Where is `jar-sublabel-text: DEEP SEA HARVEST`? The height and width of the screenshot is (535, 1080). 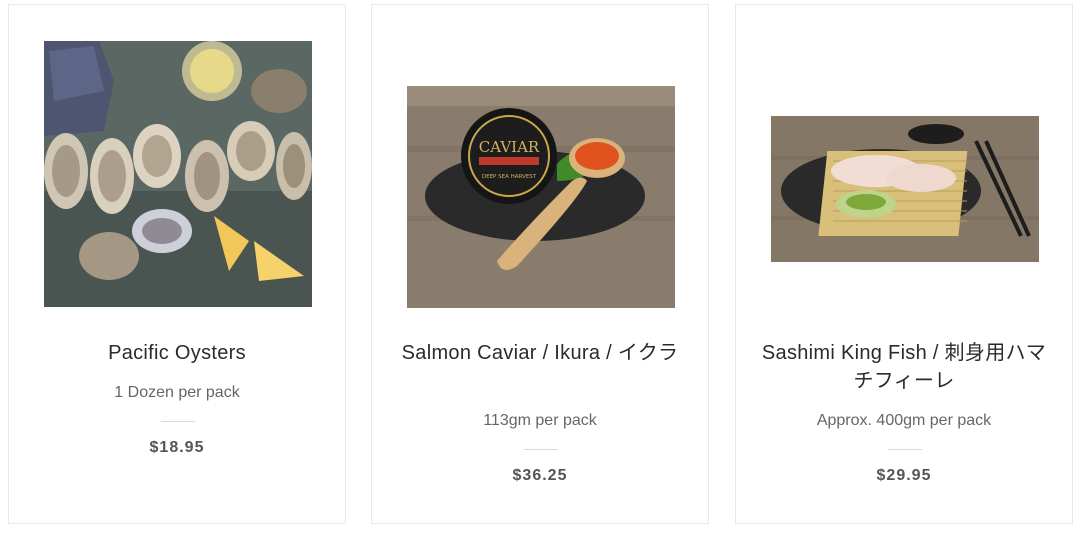 jar-sublabel-text: DEEP SEA HARVEST is located at coordinates (509, 177).